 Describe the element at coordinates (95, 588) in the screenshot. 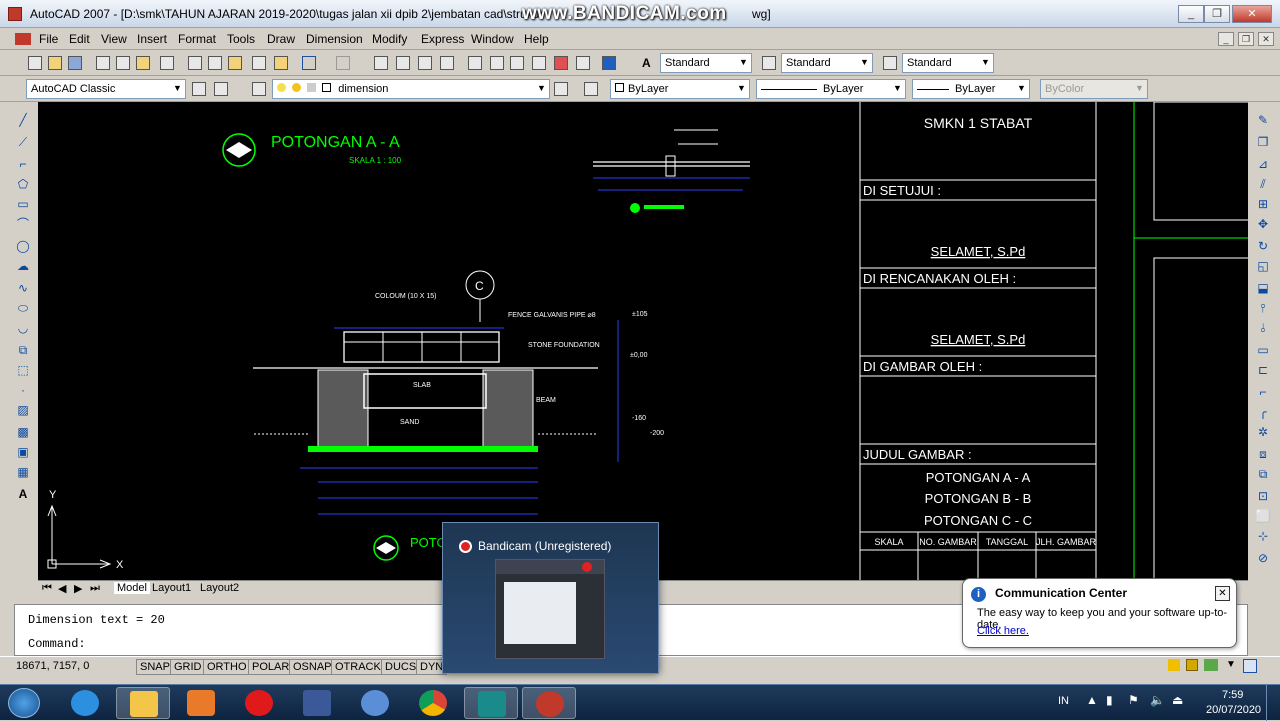

I see `tab-last-icon: ⏭` at that location.